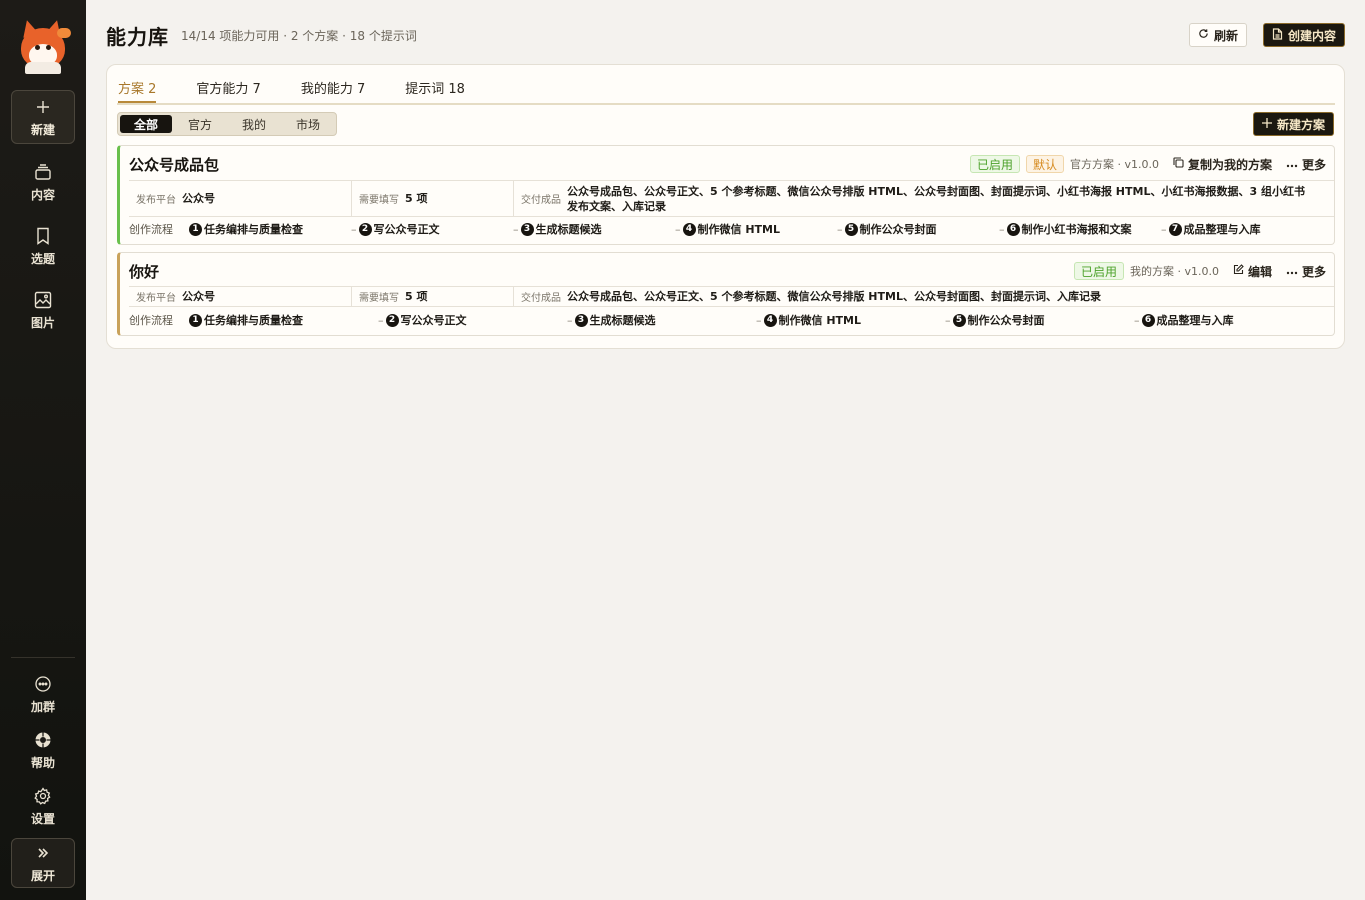 Image resolution: width=1365 pixels, height=900 pixels. Describe the element at coordinates (198, 198) in the screenshot. I see `platform-value: 公众号` at that location.